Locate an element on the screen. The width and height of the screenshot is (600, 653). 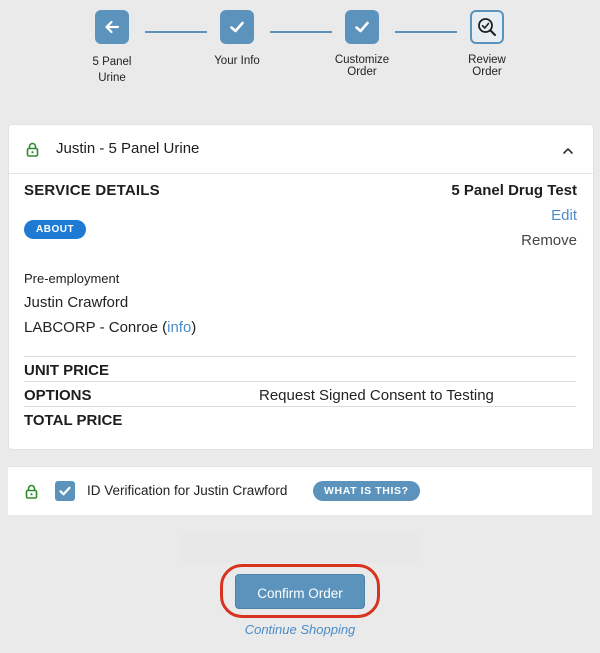
edit-link: Edit is located at coordinates (564, 215).